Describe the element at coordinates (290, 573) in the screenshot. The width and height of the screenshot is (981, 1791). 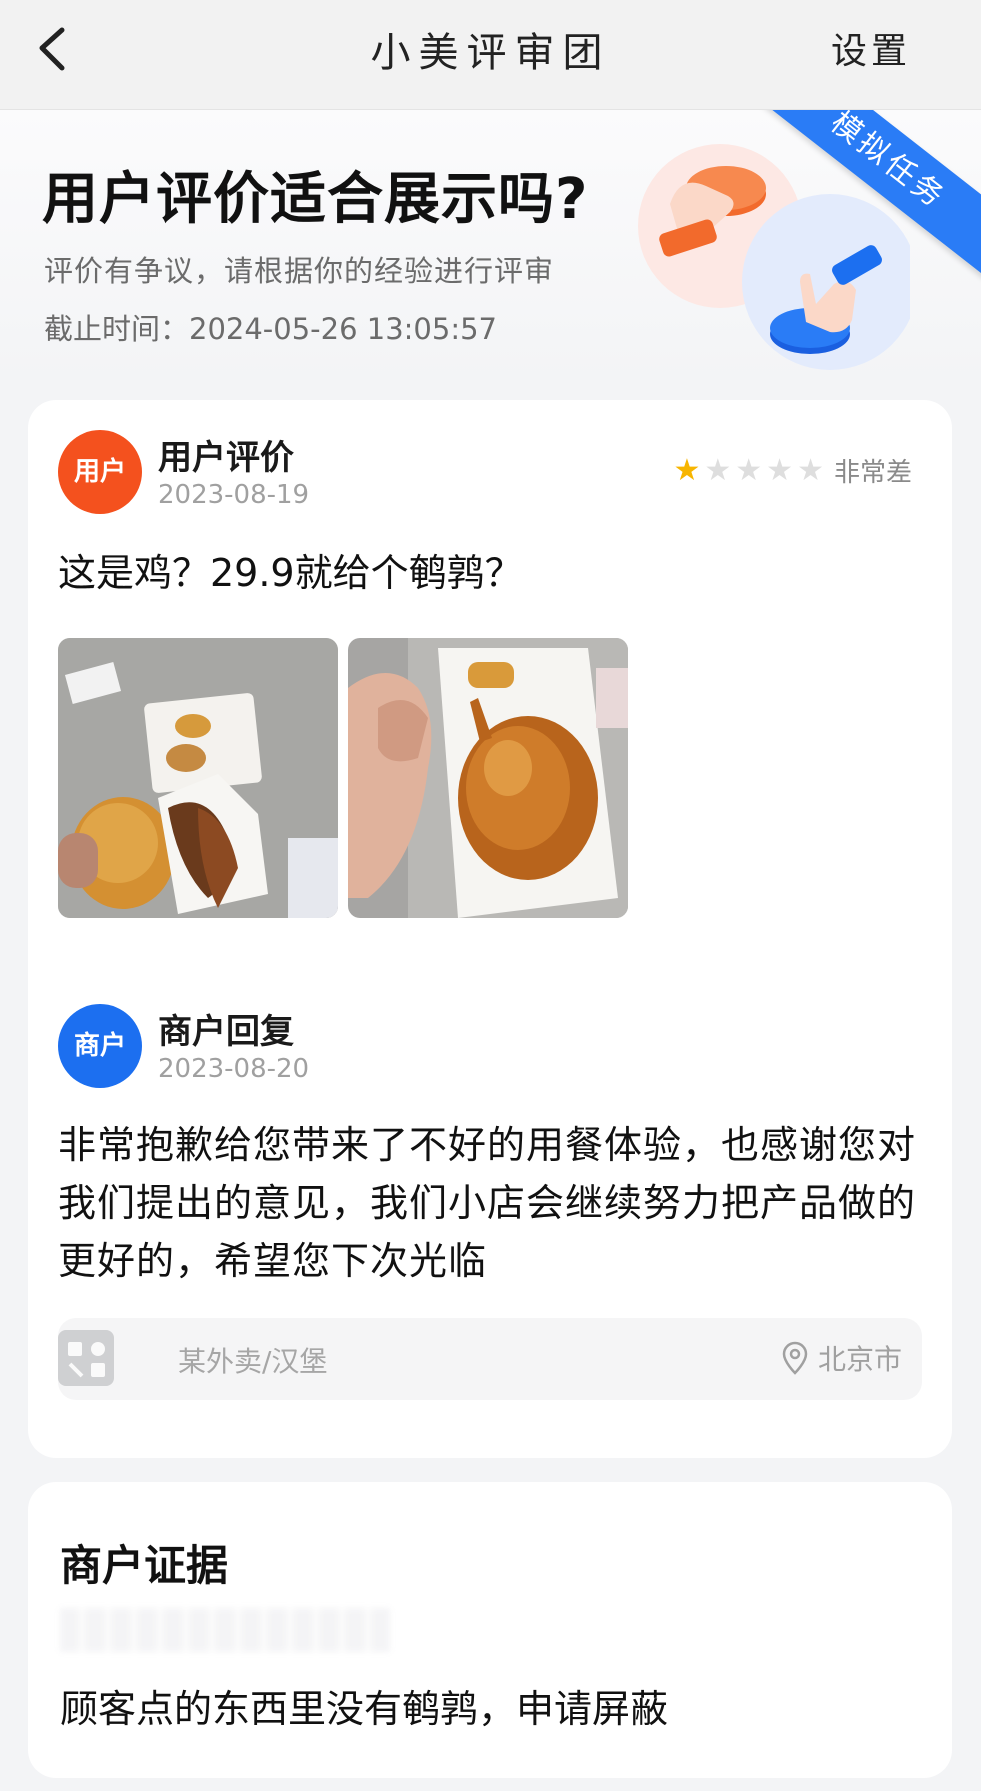
I see `review-text: 这是鸡？29.9就给个鹌鹑？` at that location.